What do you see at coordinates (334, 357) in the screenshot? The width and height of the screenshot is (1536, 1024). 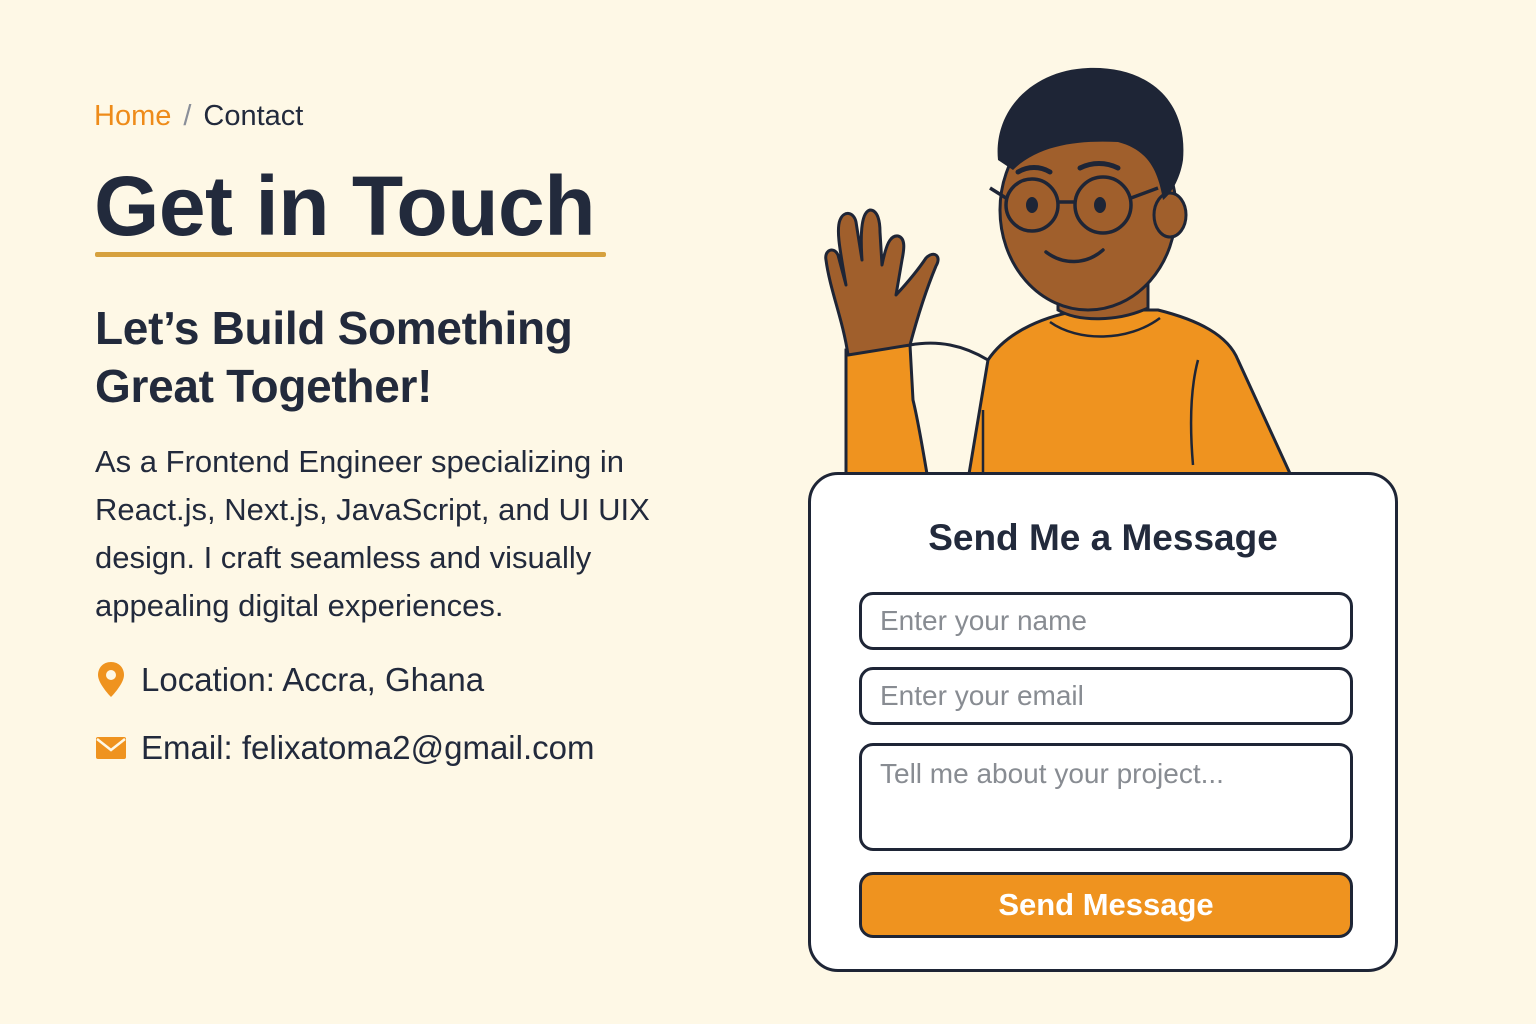 I see `page-subtitle: Let’s Build Something Great Together!` at bounding box center [334, 357].